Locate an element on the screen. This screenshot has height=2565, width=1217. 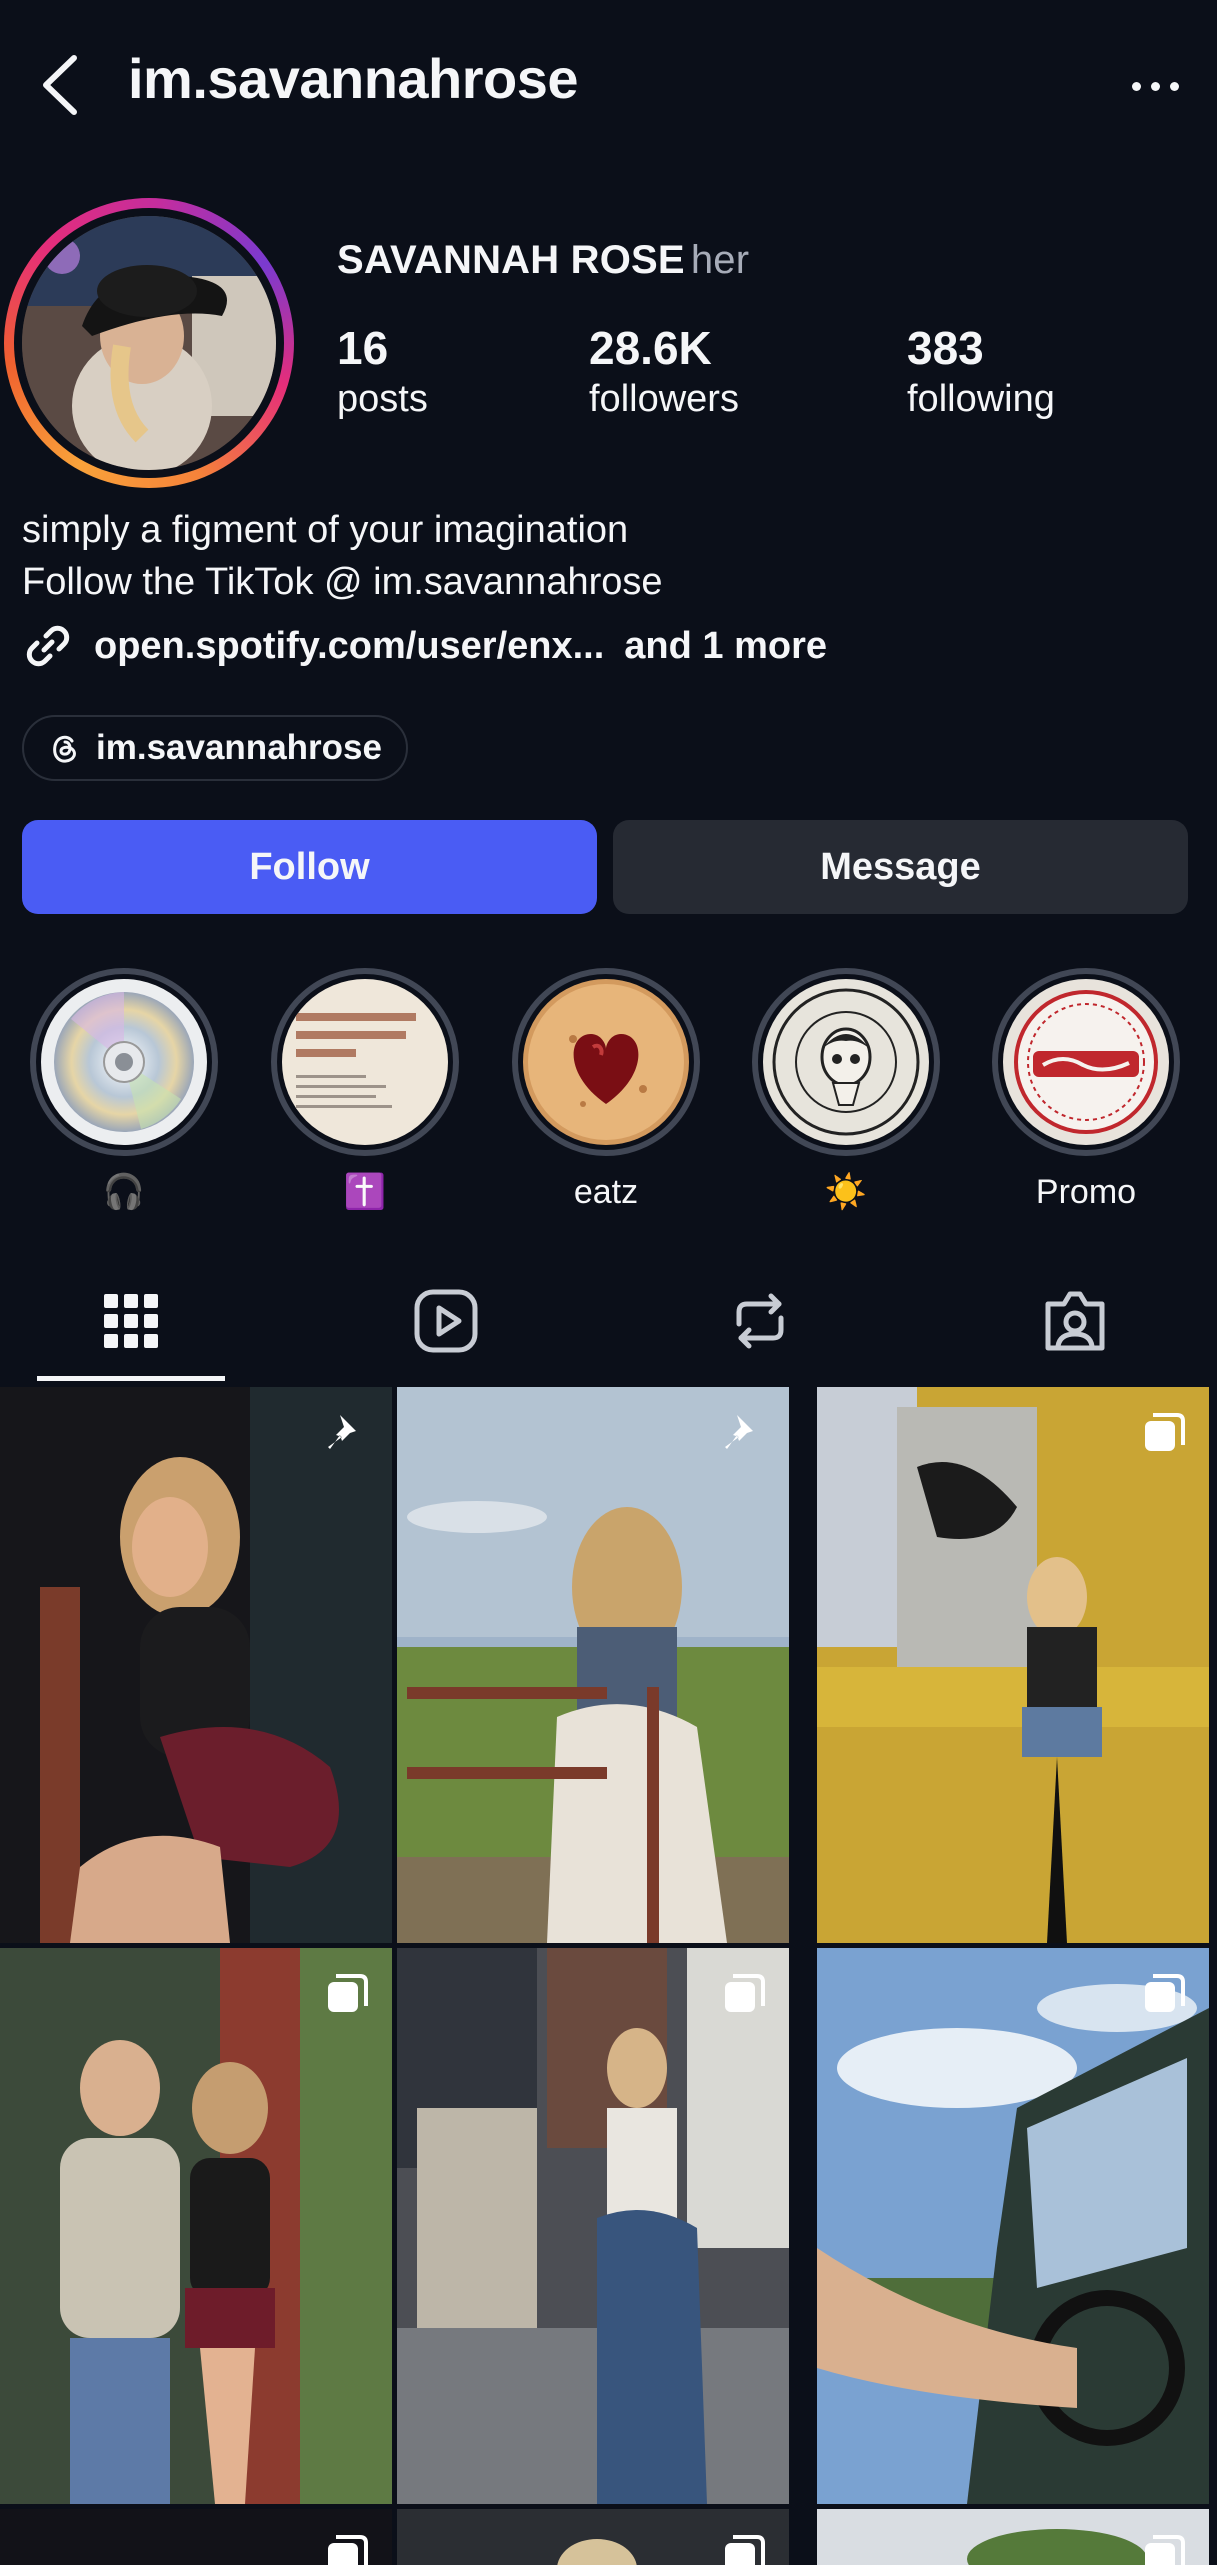
avatar-gap is located at coordinates (149, 343).